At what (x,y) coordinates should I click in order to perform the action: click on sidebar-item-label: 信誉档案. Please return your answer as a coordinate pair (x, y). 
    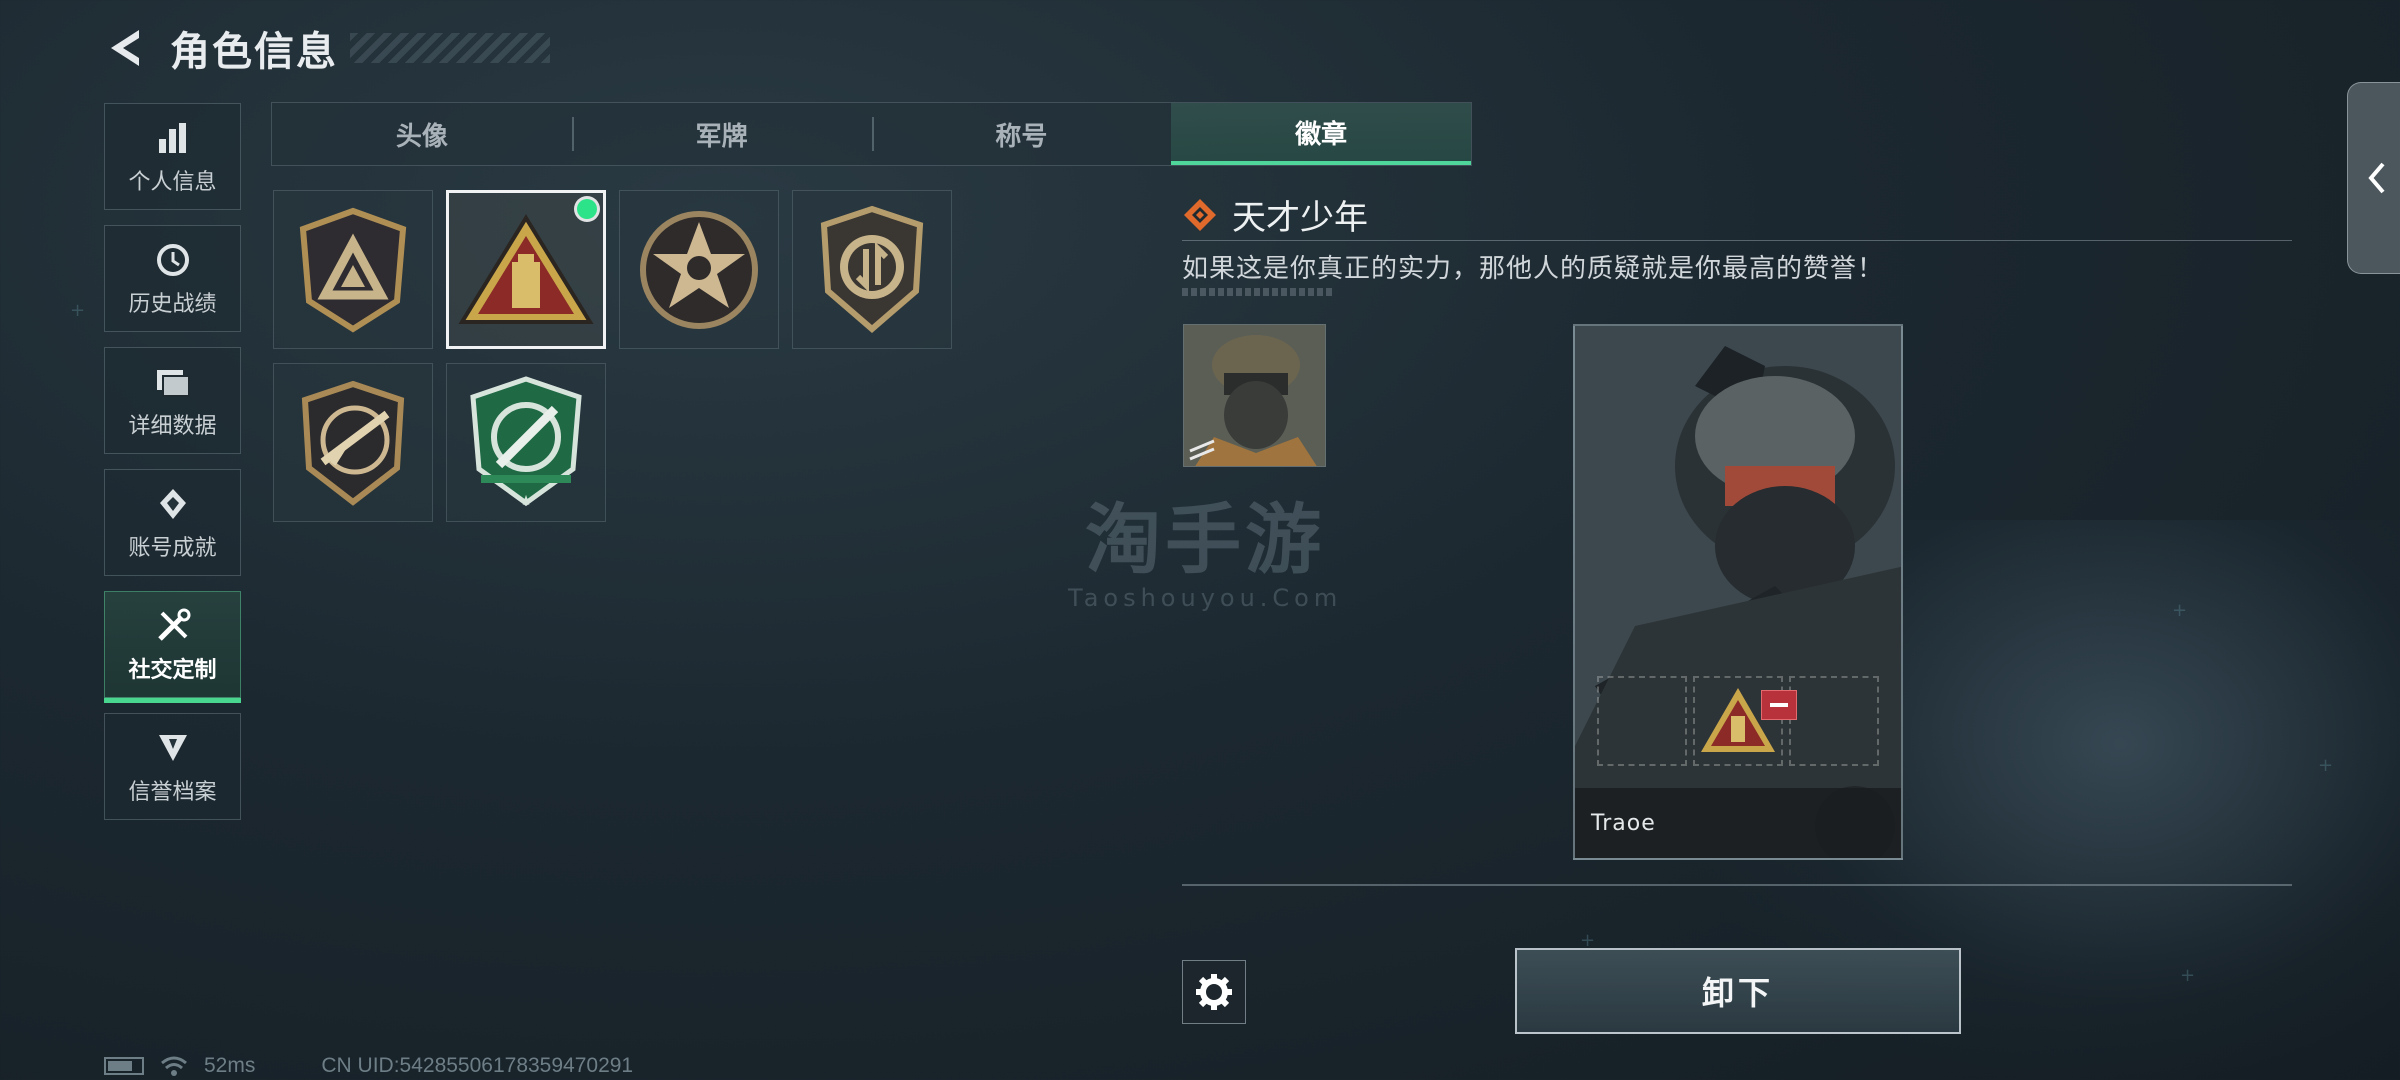
    Looking at the image, I should click on (172, 792).